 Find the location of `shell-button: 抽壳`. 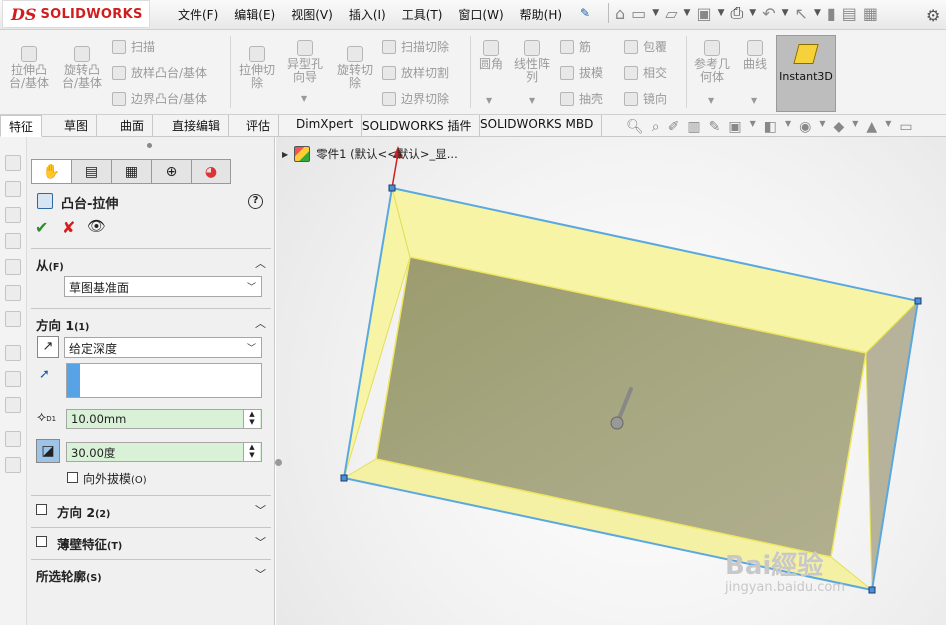

shell-button: 抽壳 is located at coordinates (581, 98).